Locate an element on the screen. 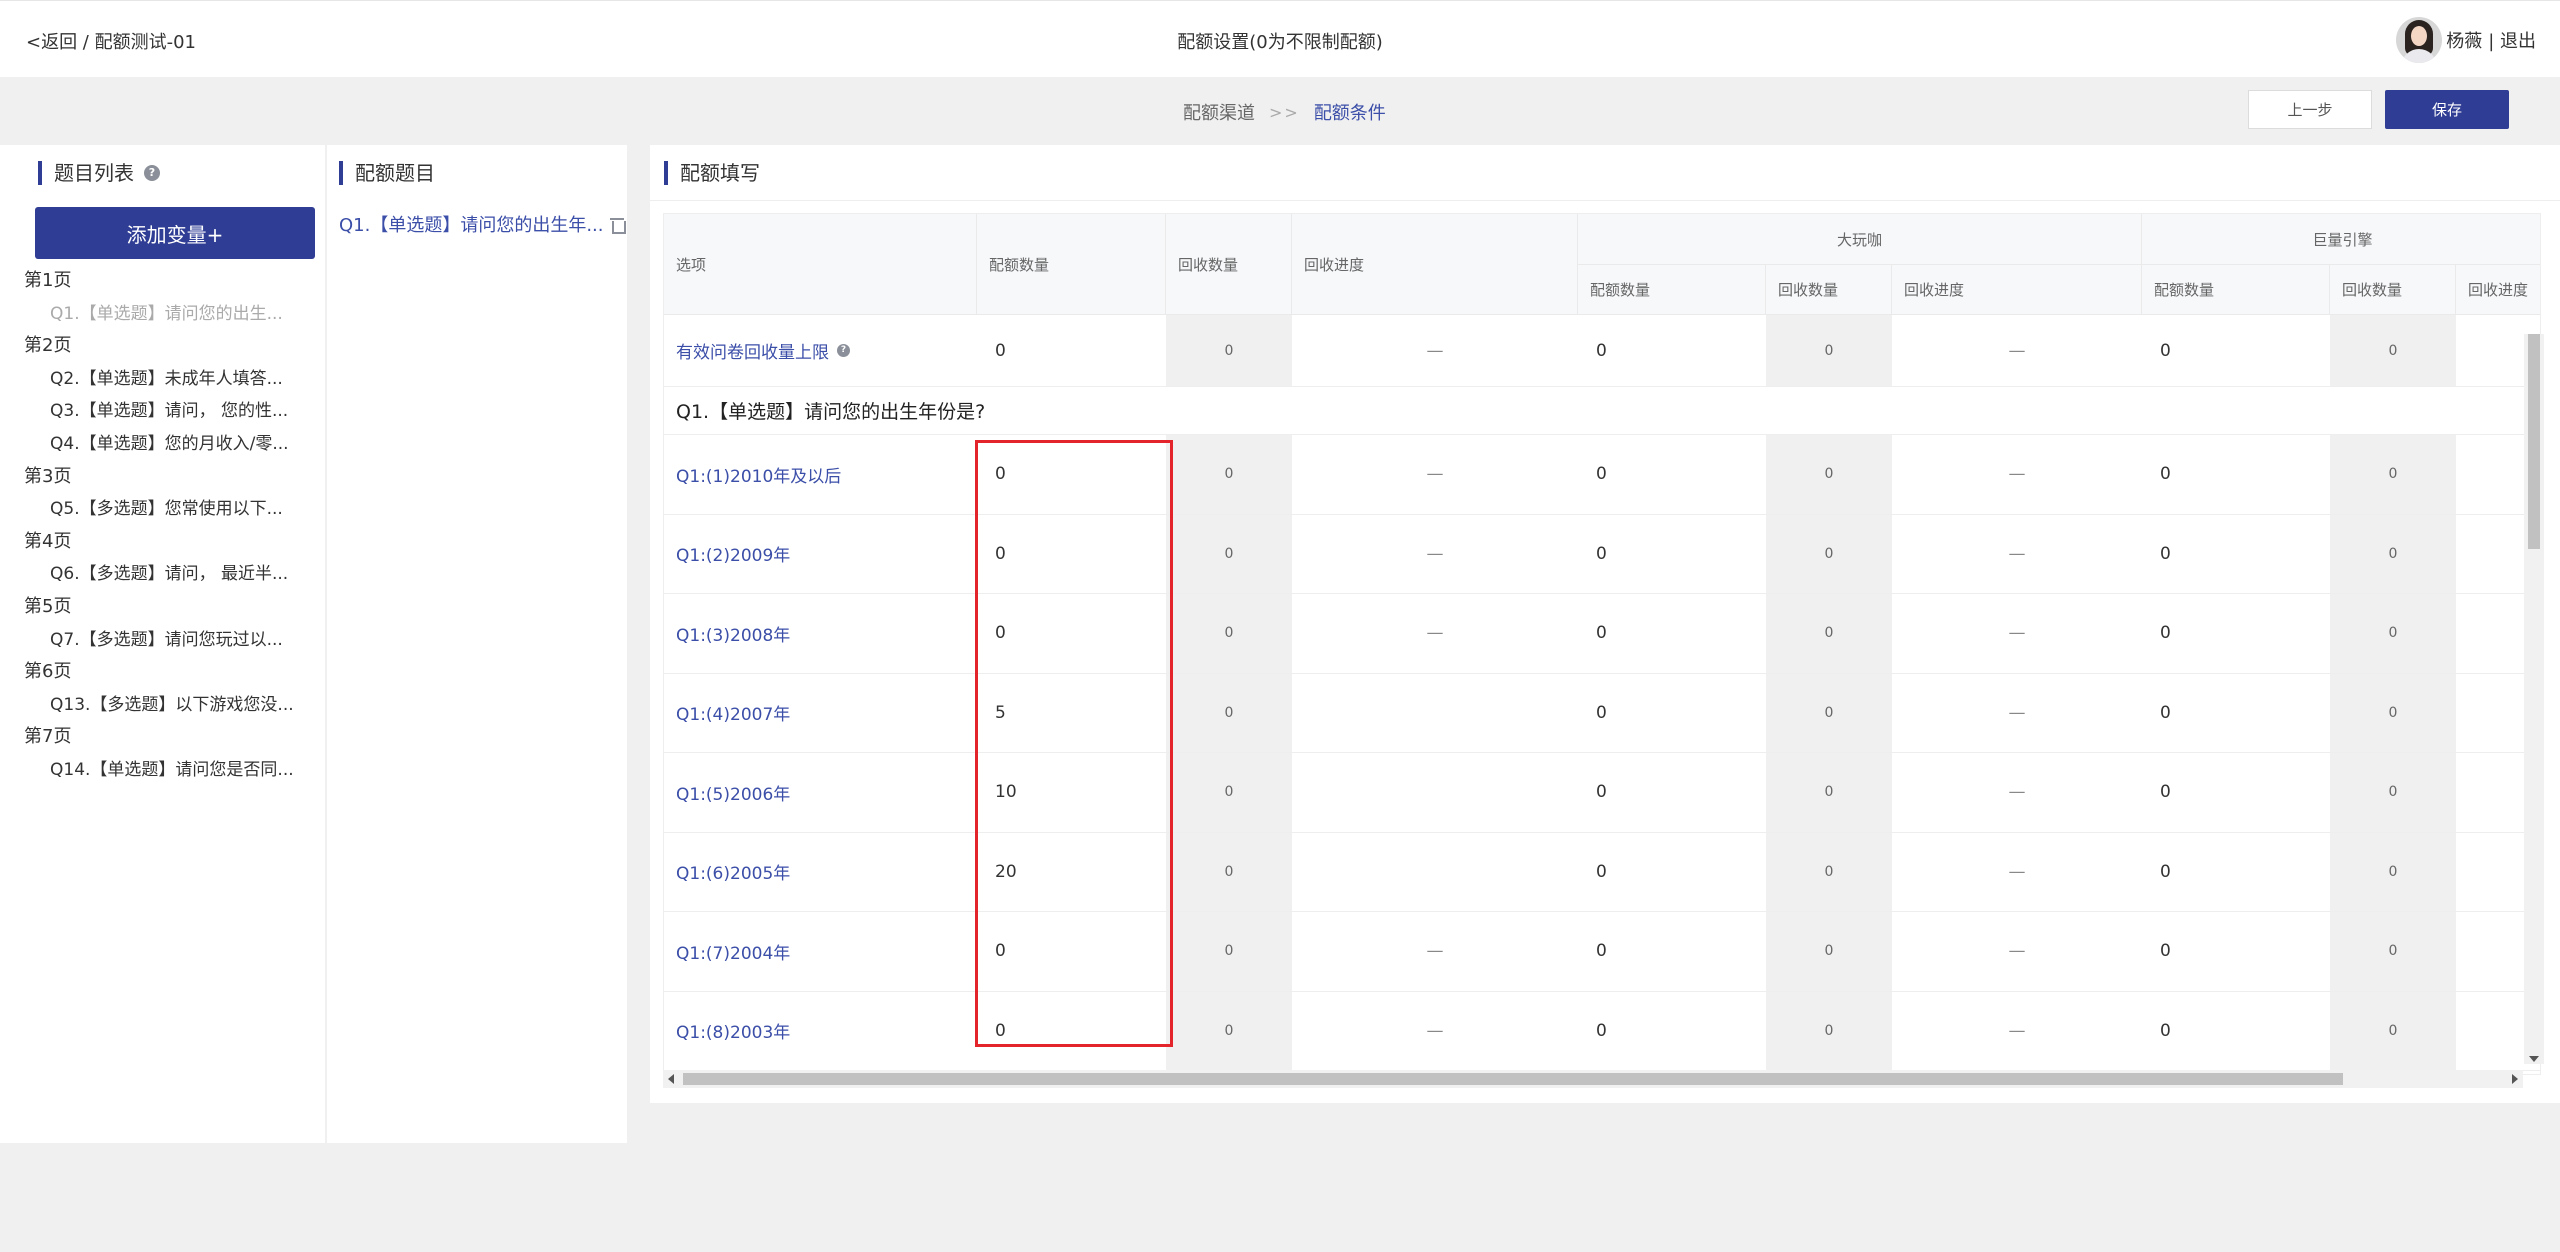  horizontal-scrollbar is located at coordinates (1593, 1079).